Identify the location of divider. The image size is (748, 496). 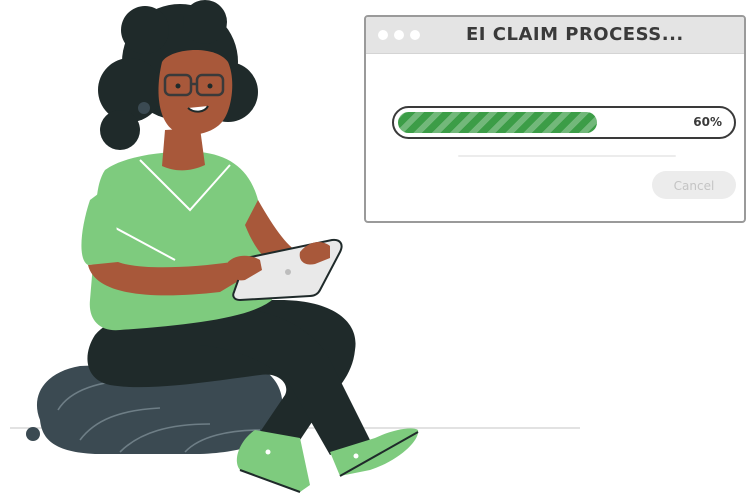
(567, 156).